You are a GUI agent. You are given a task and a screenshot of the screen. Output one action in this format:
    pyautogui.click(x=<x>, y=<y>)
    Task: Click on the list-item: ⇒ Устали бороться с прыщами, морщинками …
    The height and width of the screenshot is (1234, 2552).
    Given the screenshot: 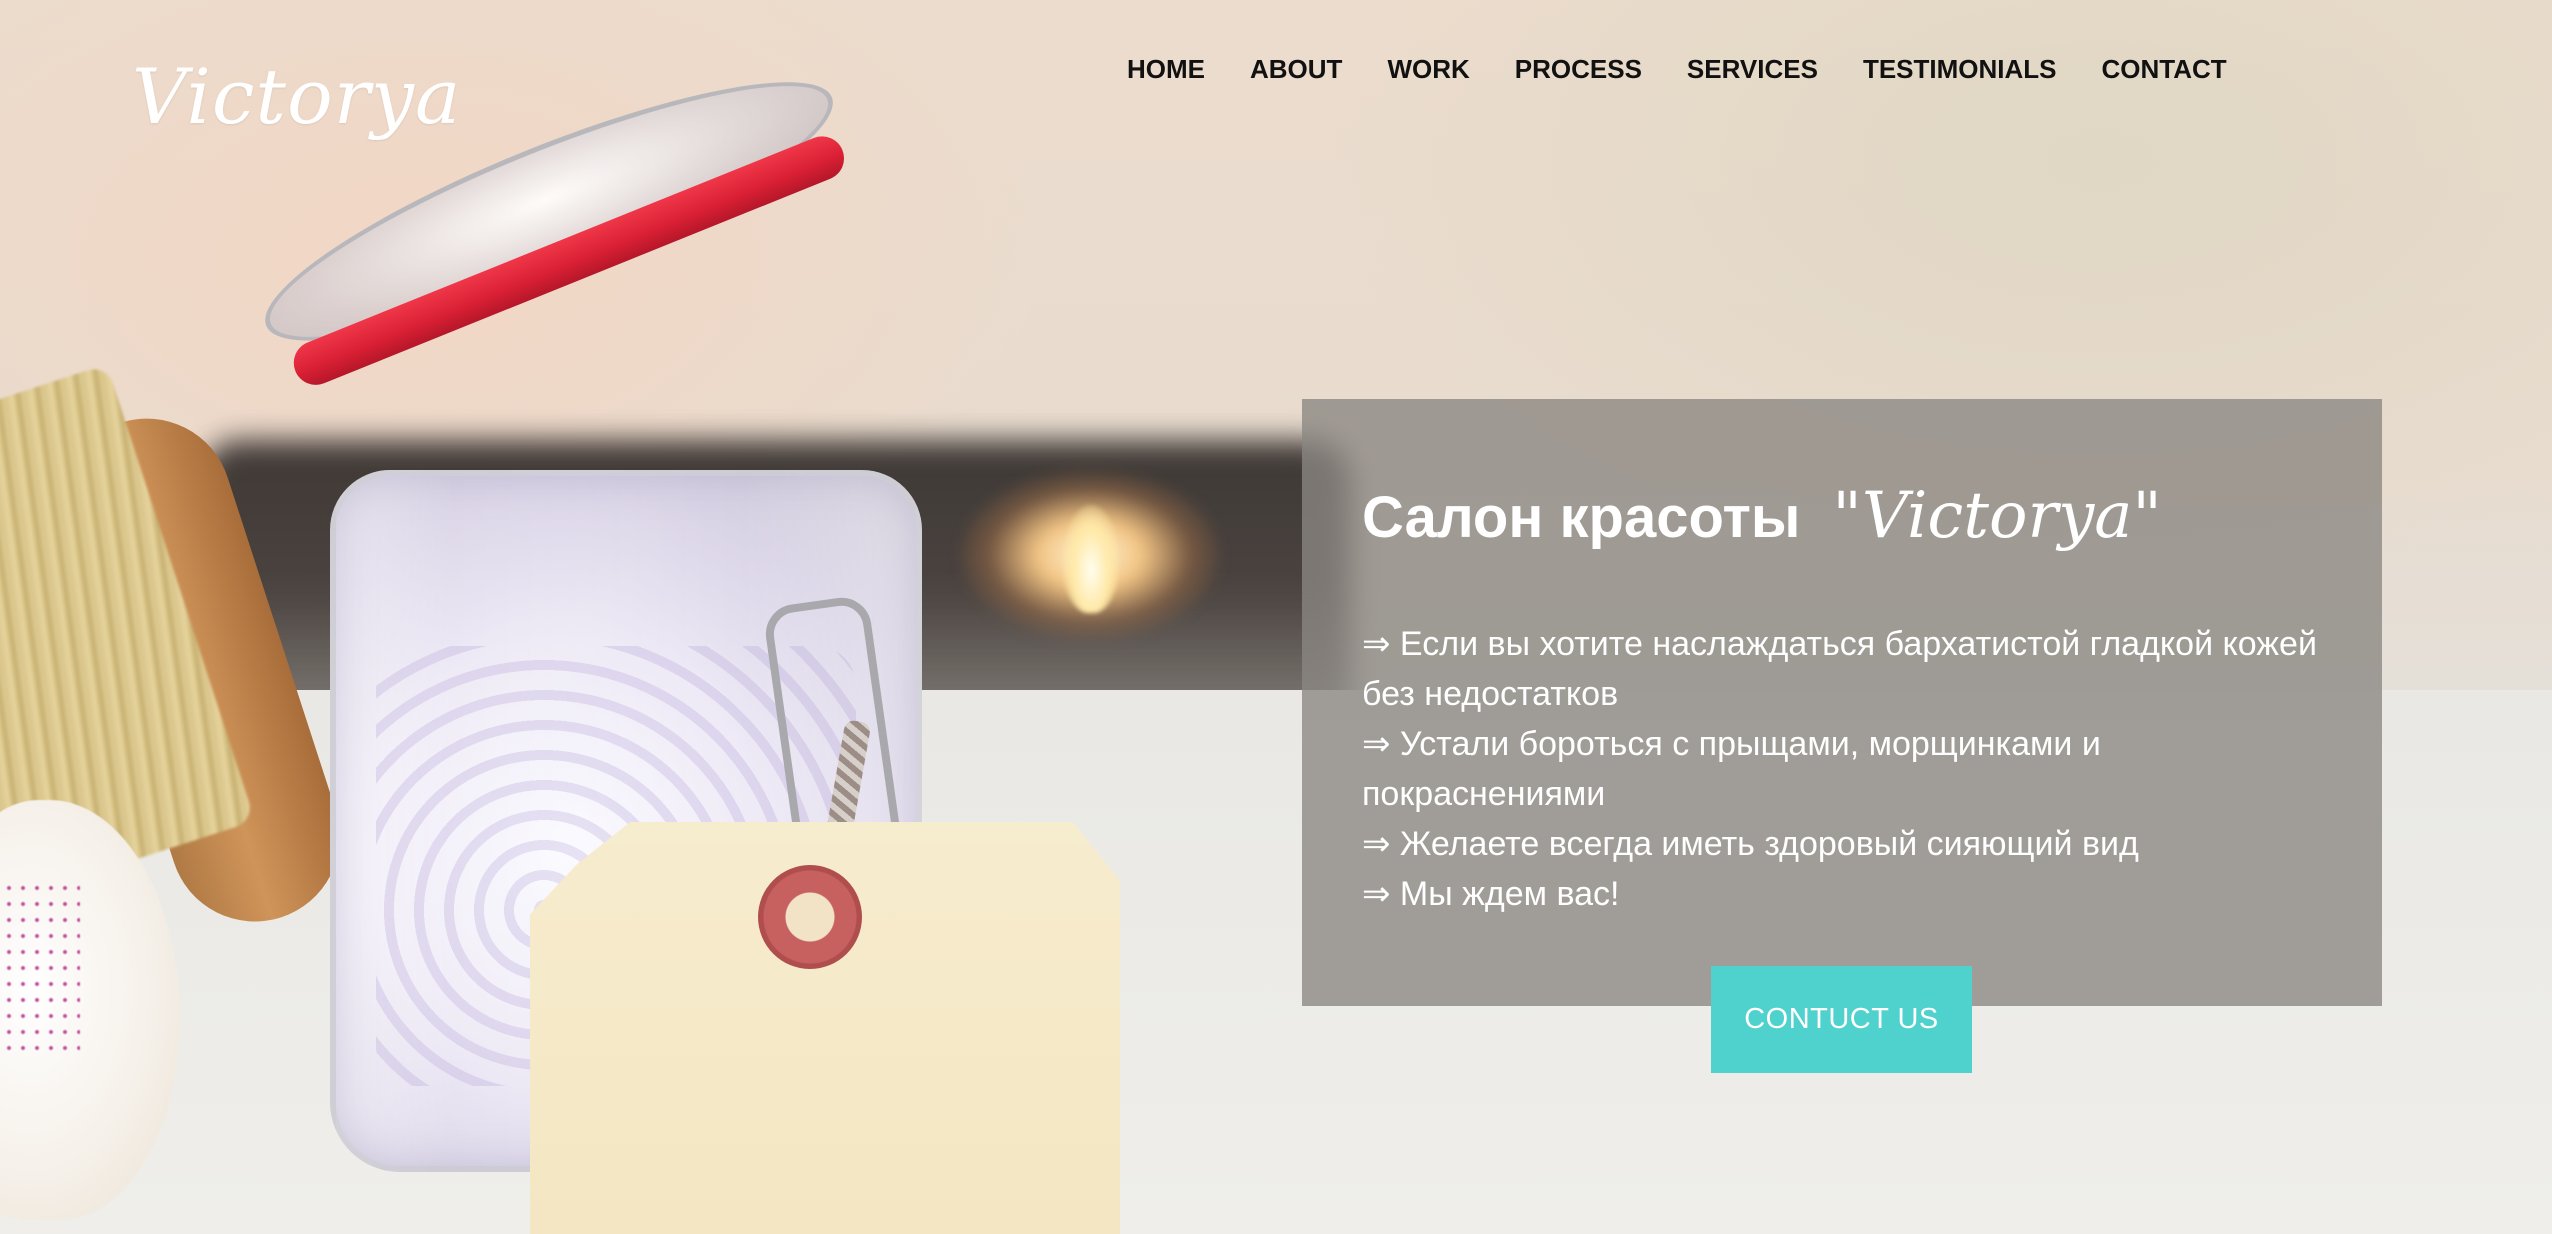 What is the action you would take?
    pyautogui.click(x=1731, y=769)
    